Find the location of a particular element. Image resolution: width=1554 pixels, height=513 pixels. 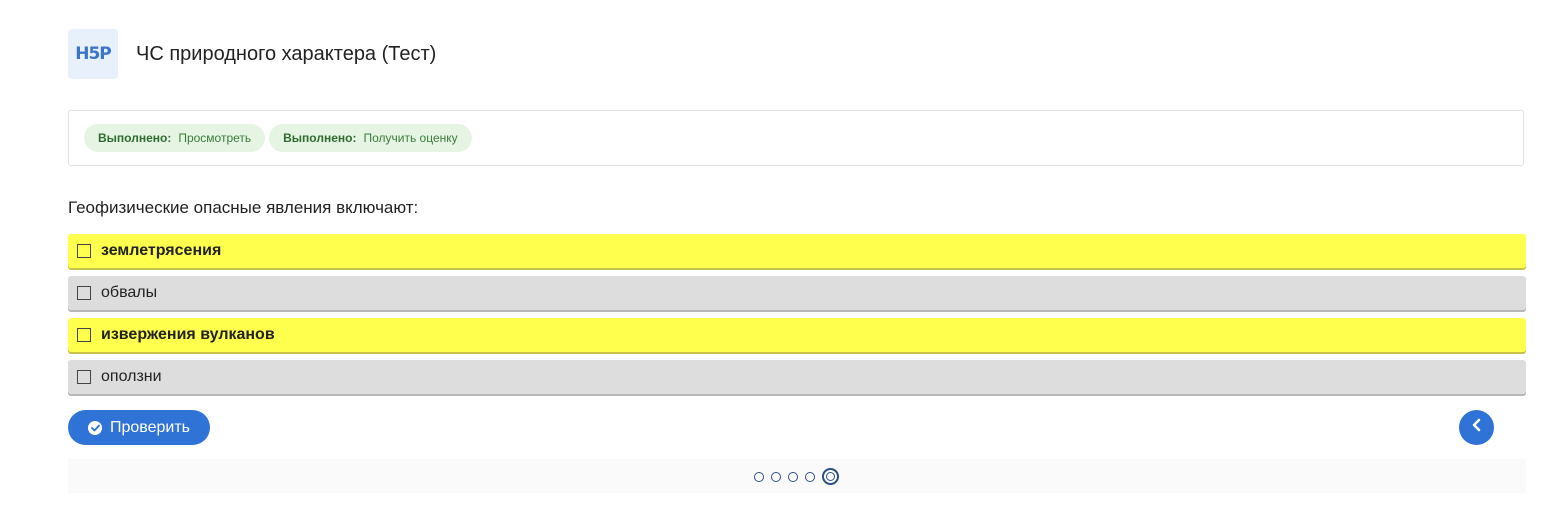

status-badge-value: Получить оценку is located at coordinates (410, 138).